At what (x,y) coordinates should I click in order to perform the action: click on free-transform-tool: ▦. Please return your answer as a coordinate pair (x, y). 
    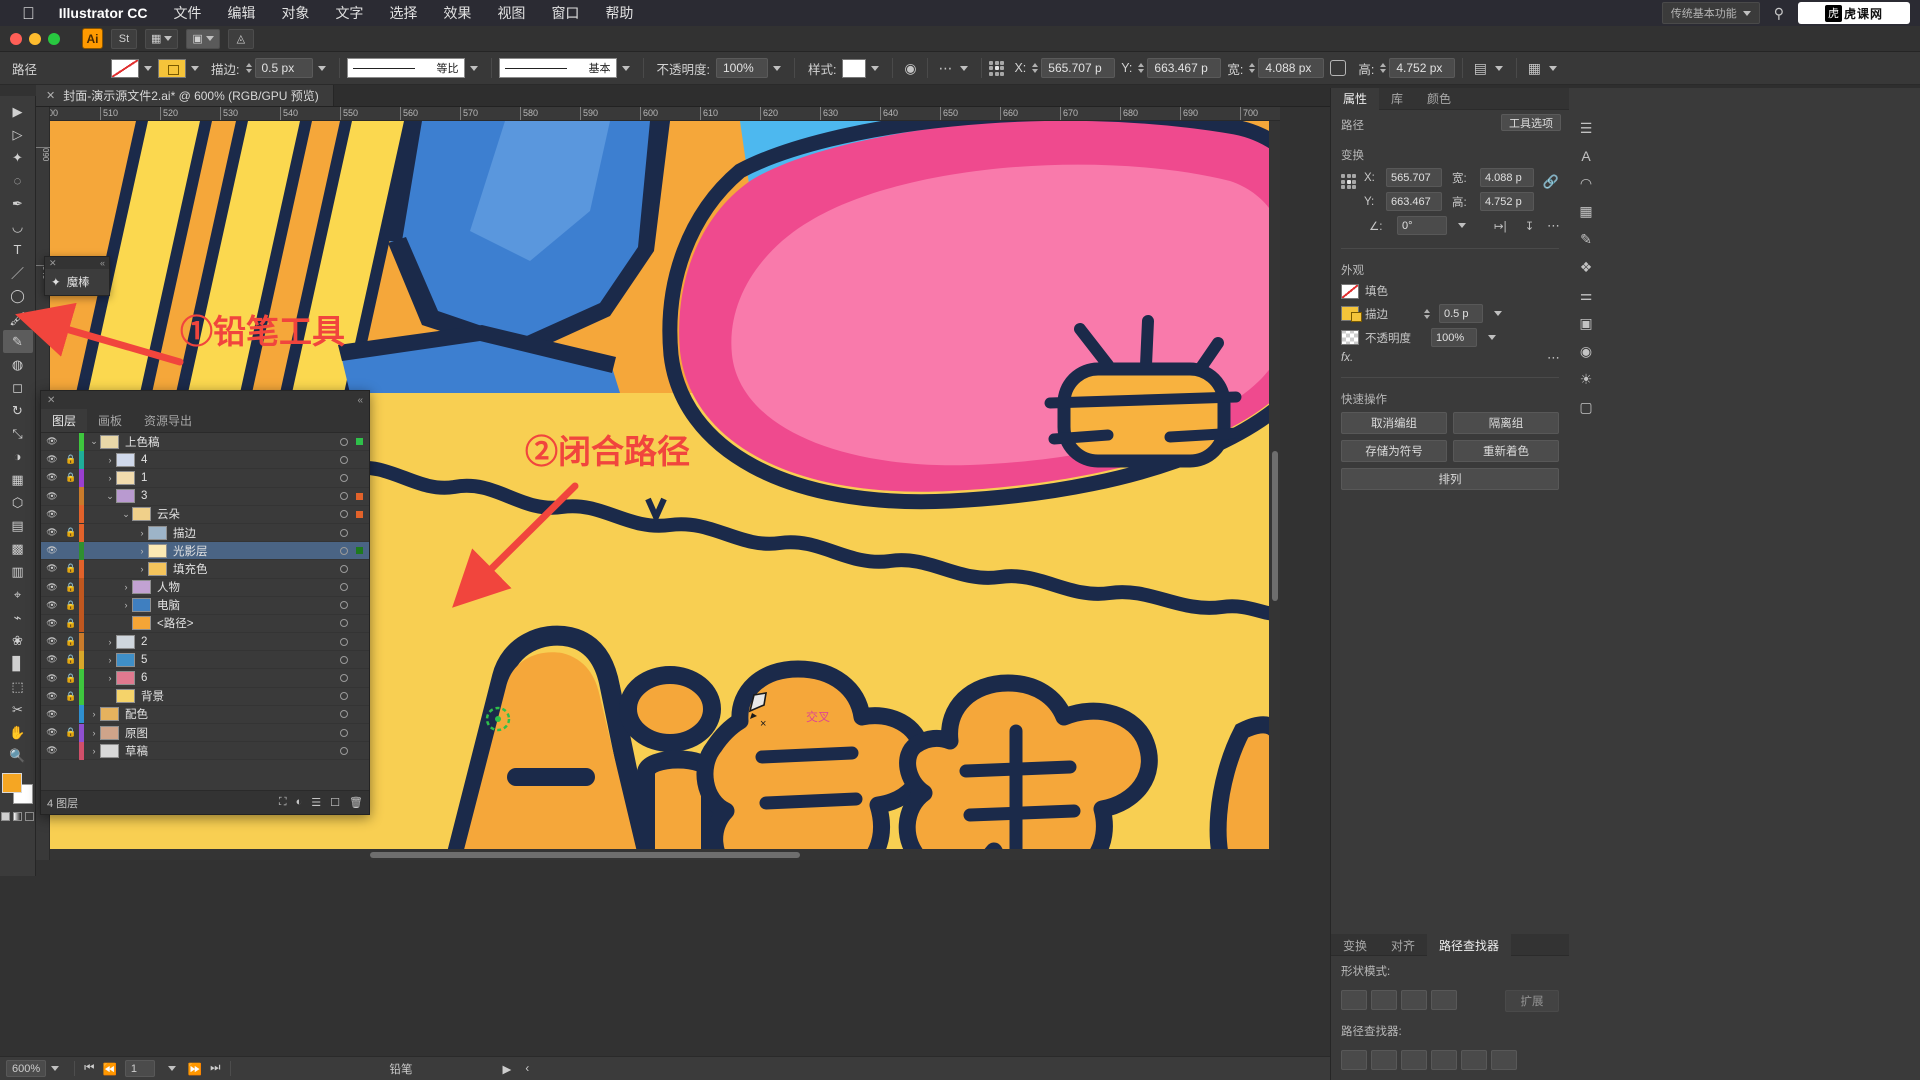
    Looking at the image, I should click on (18, 479).